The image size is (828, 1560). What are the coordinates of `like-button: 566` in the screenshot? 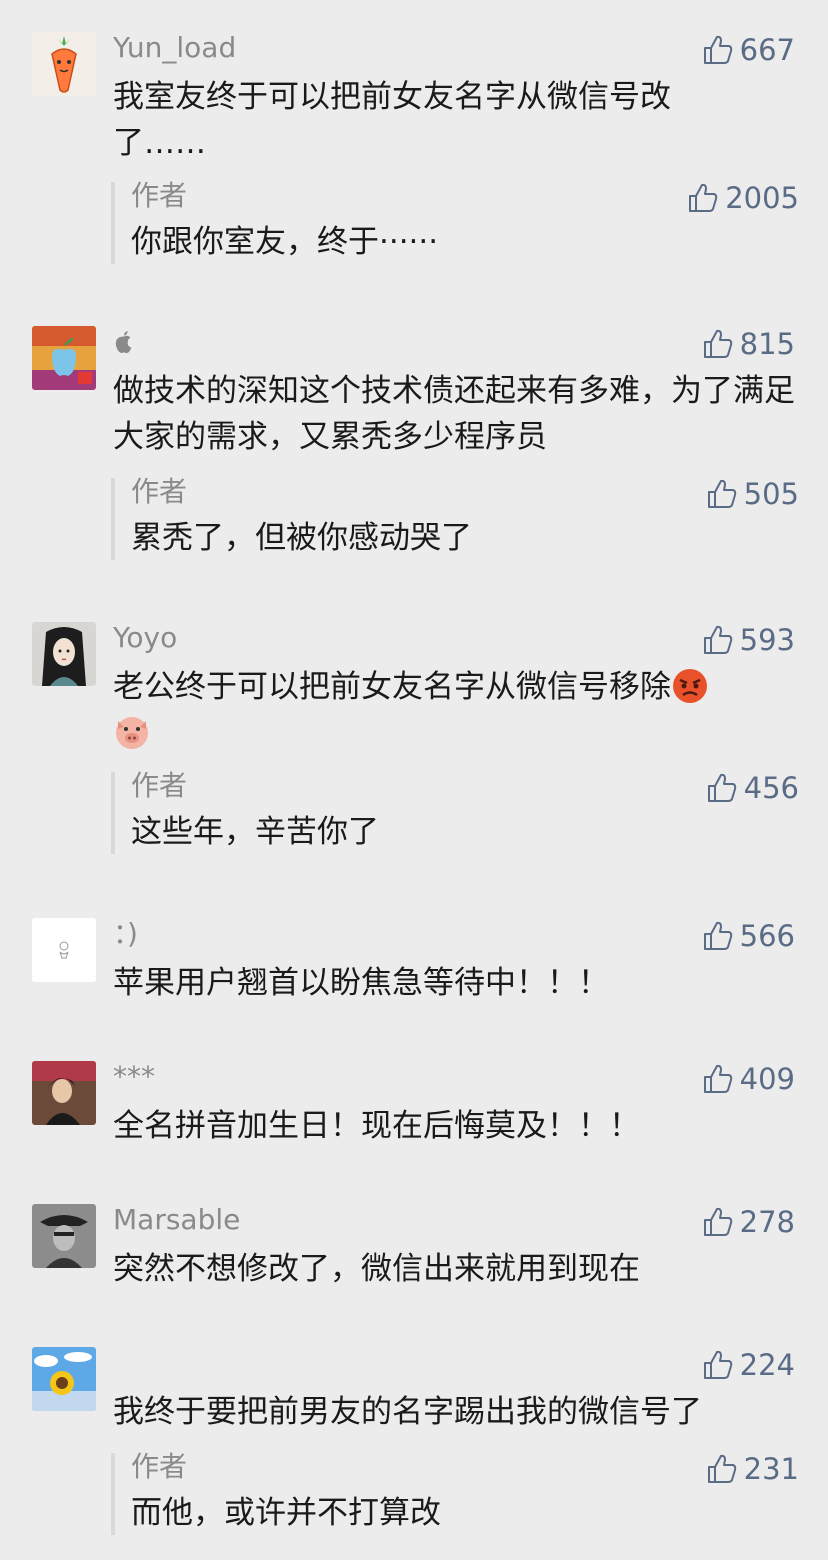 It's located at (748, 936).